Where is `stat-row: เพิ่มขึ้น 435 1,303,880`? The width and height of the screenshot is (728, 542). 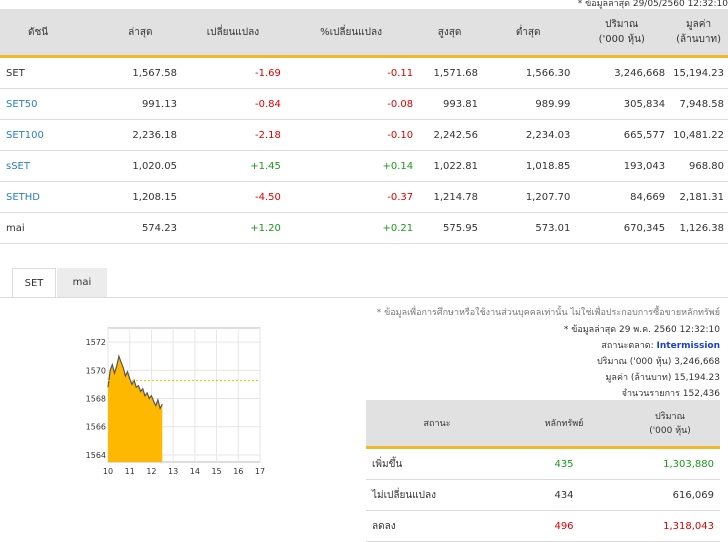
stat-row: เพิ่มขึ้น 435 1,303,880 is located at coordinates (543, 463).